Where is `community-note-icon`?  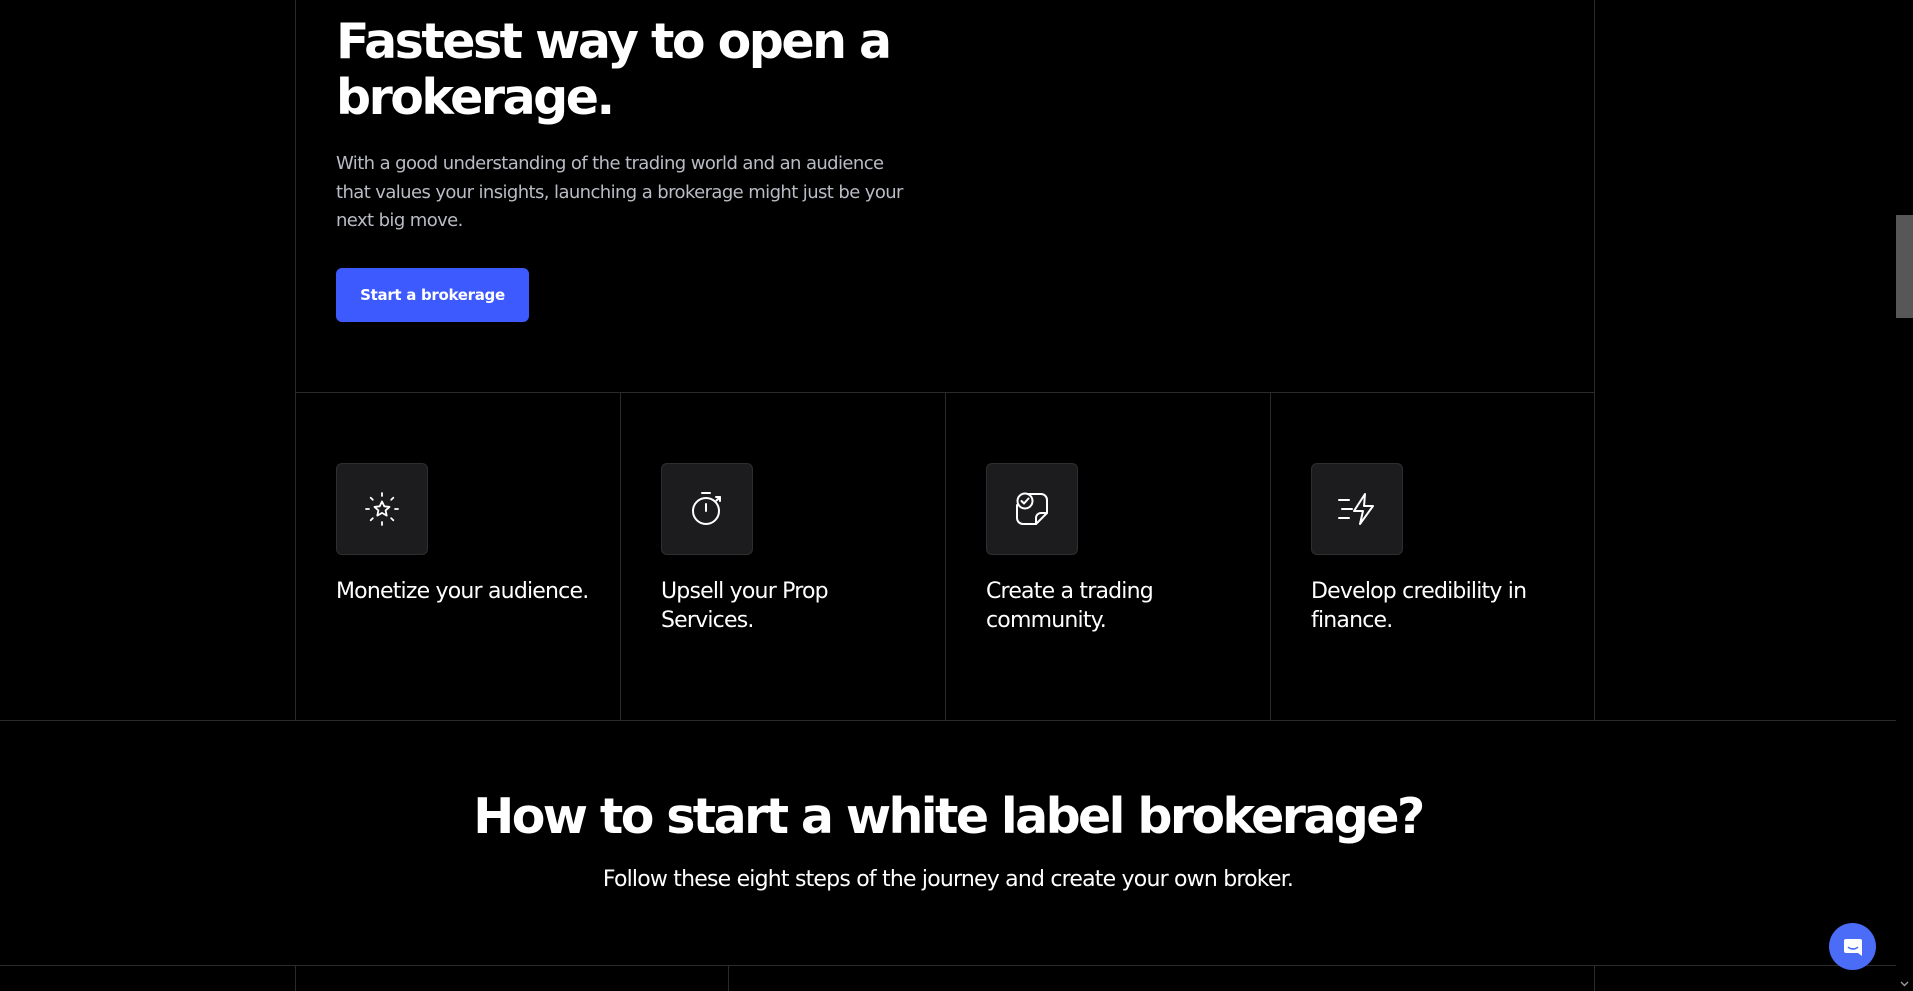 community-note-icon is located at coordinates (1032, 509).